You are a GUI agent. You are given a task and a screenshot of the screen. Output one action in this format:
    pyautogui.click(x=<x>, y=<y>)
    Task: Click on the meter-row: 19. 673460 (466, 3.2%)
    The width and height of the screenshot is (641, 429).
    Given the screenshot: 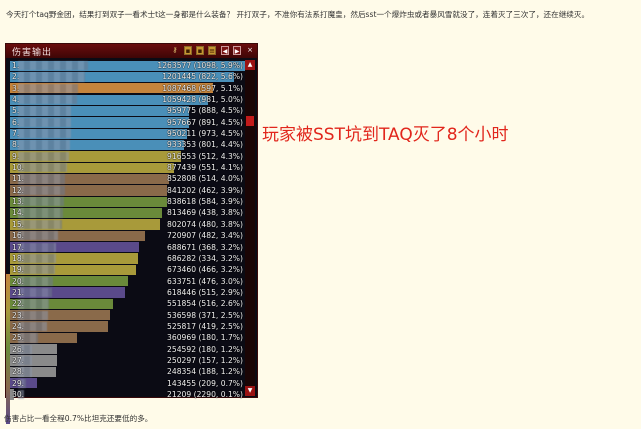 What is the action you would take?
    pyautogui.click(x=128, y=269)
    